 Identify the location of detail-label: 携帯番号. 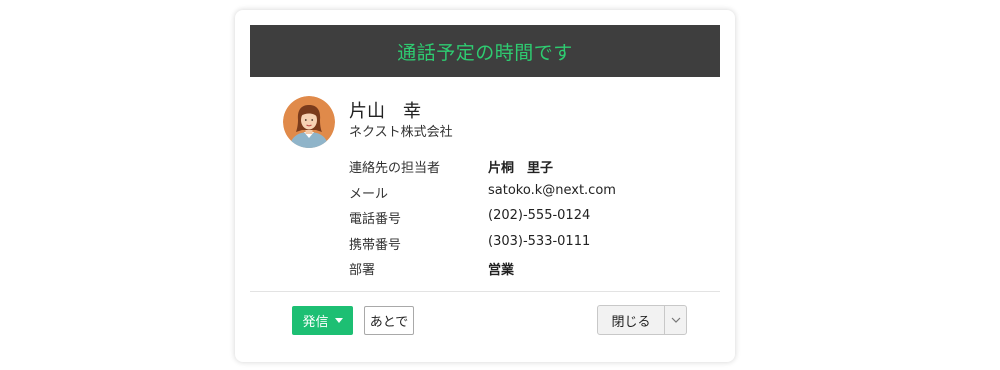
(375, 245).